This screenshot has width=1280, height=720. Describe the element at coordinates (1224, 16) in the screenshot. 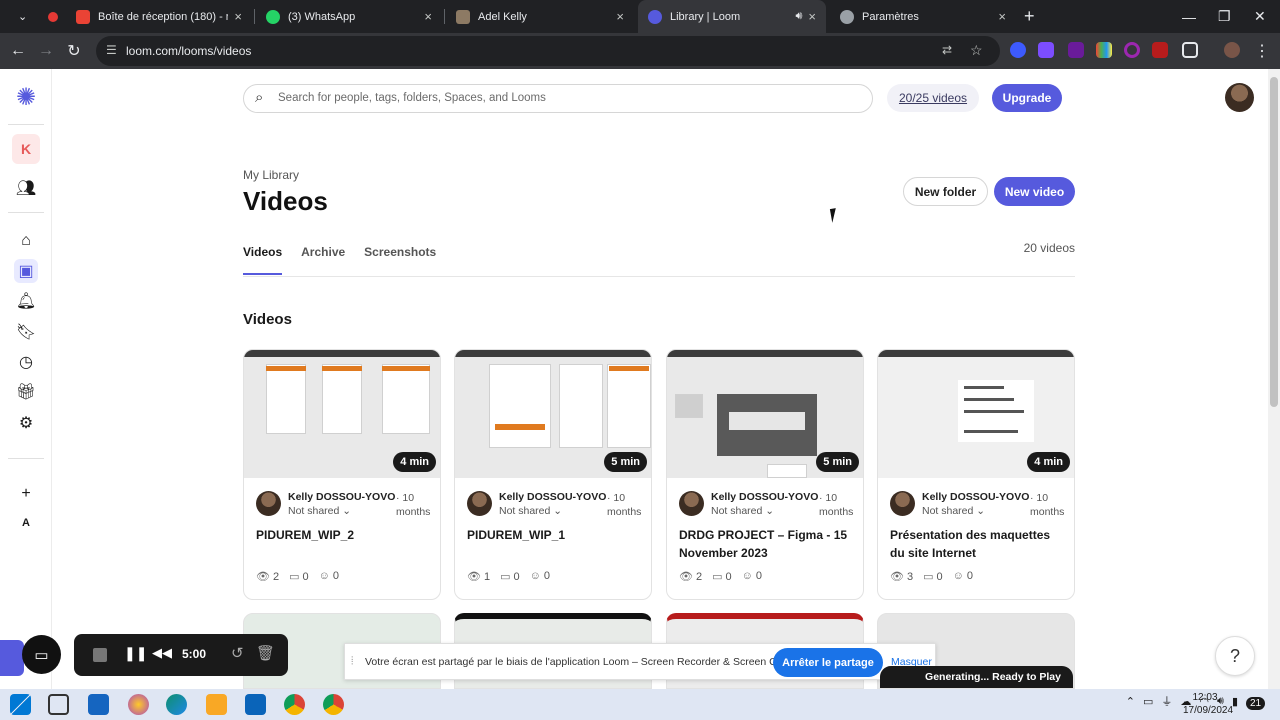

I see `restore-button: ❐` at that location.